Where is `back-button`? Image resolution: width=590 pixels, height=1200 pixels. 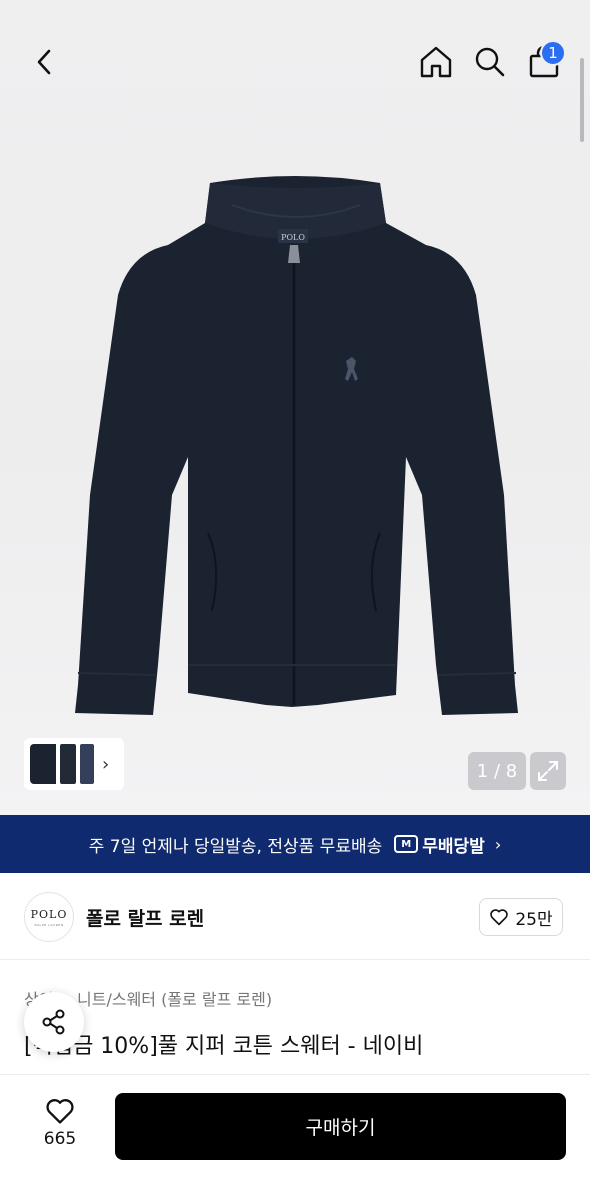 back-button is located at coordinates (44, 62).